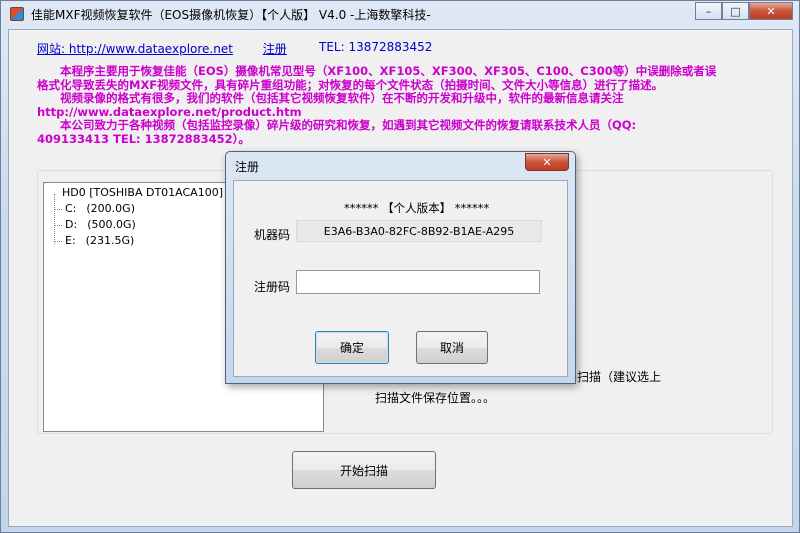 This screenshot has height=533, width=800. I want to click on desc-line: 409133413 TEL: 13872883452）。, so click(143, 138).